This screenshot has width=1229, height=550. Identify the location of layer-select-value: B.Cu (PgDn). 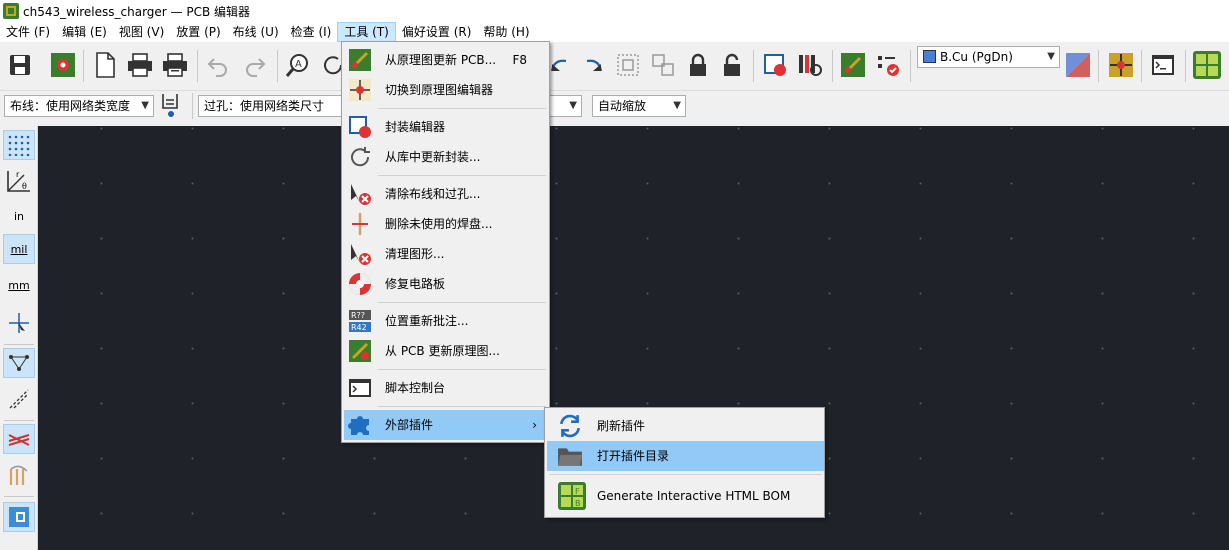
(976, 57).